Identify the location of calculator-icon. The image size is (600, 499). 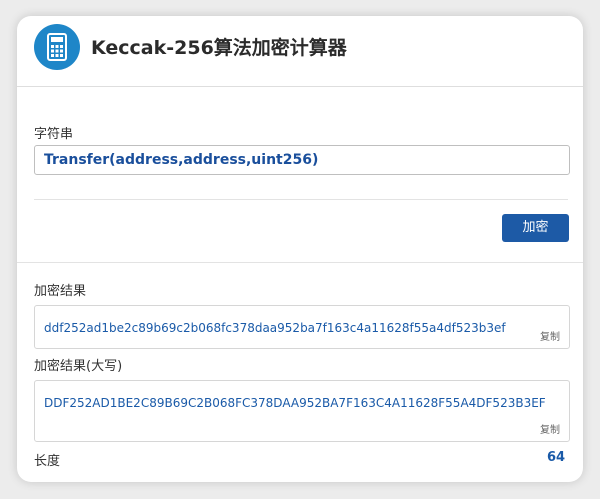
(57, 47).